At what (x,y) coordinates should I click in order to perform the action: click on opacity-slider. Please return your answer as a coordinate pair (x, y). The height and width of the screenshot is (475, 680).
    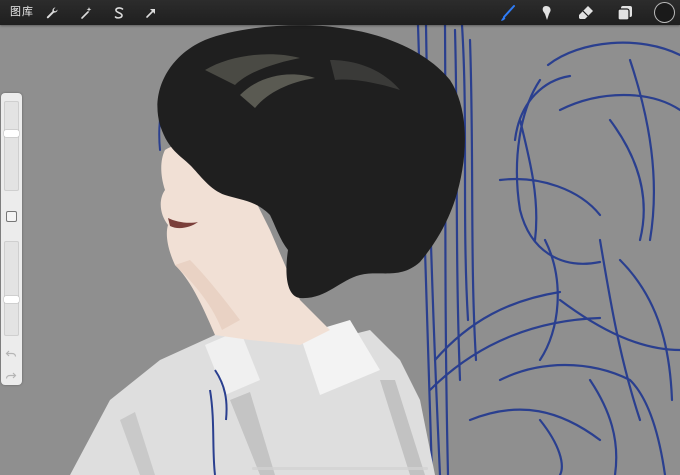
    Looking at the image, I should click on (11, 288).